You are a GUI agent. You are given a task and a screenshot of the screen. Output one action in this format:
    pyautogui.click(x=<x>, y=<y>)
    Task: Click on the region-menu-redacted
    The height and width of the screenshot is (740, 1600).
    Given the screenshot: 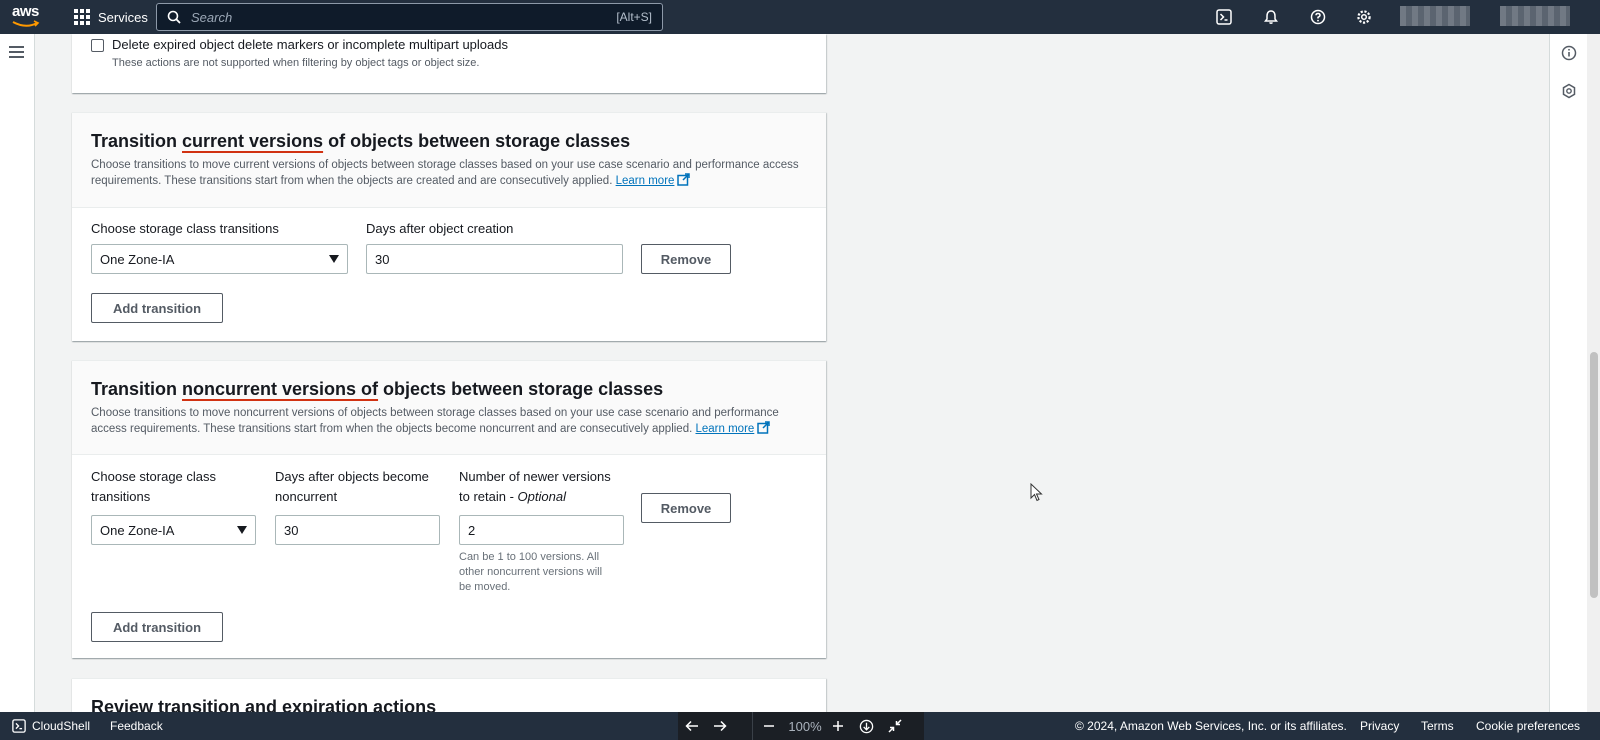 What is the action you would take?
    pyautogui.click(x=1535, y=16)
    